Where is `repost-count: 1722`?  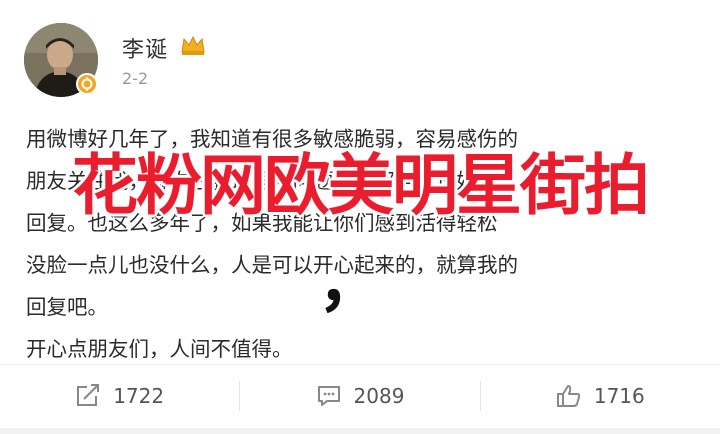
repost-count: 1722 is located at coordinates (139, 396).